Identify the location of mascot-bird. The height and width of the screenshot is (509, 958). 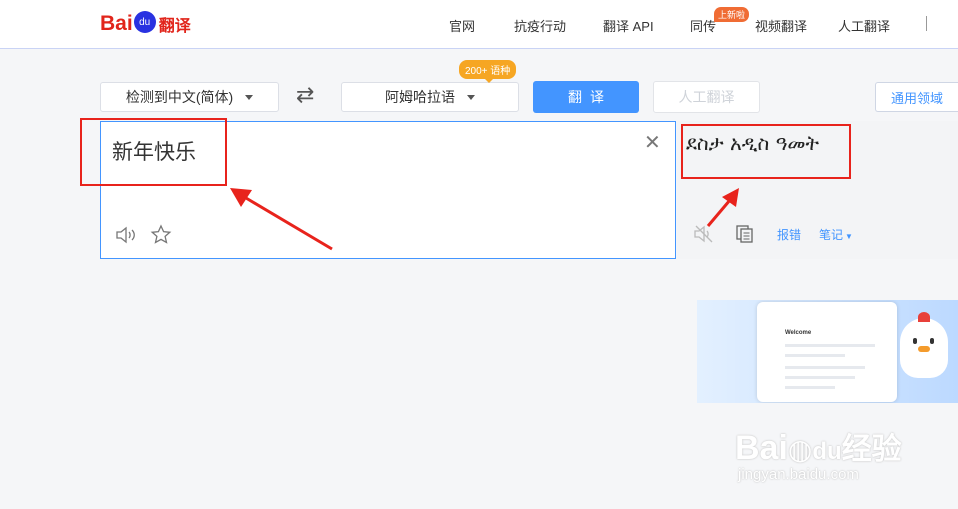
(924, 345).